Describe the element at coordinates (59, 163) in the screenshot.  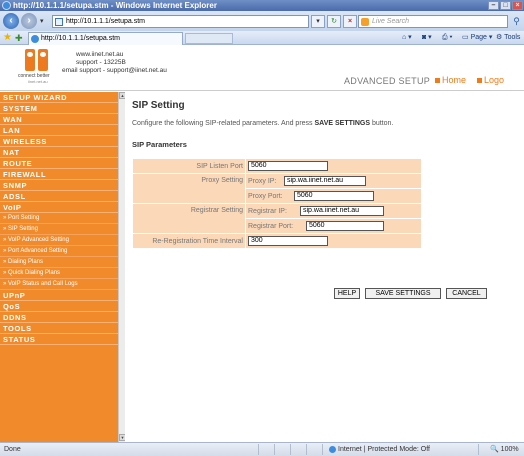
I see `sidebar-item-route: ROUTE` at that location.